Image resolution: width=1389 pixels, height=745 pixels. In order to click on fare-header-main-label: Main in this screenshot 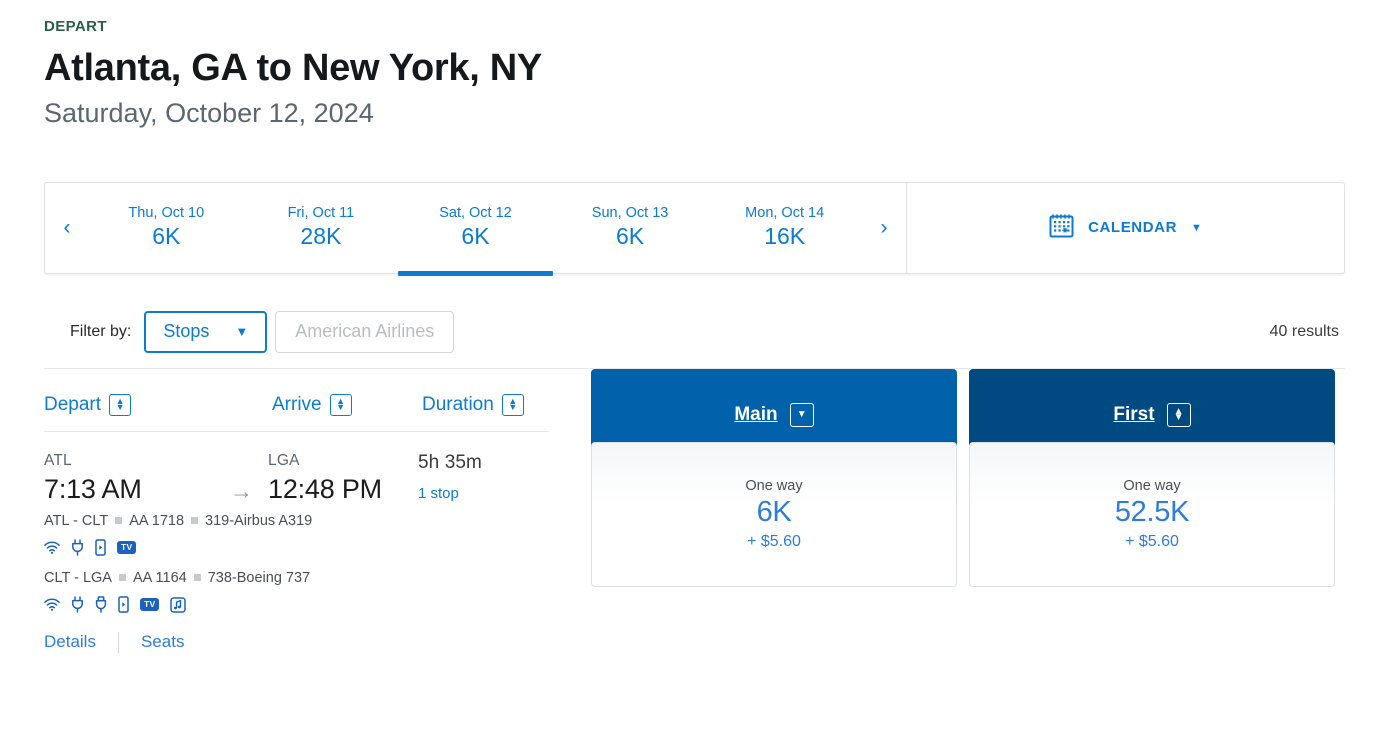, I will do `click(756, 414)`.